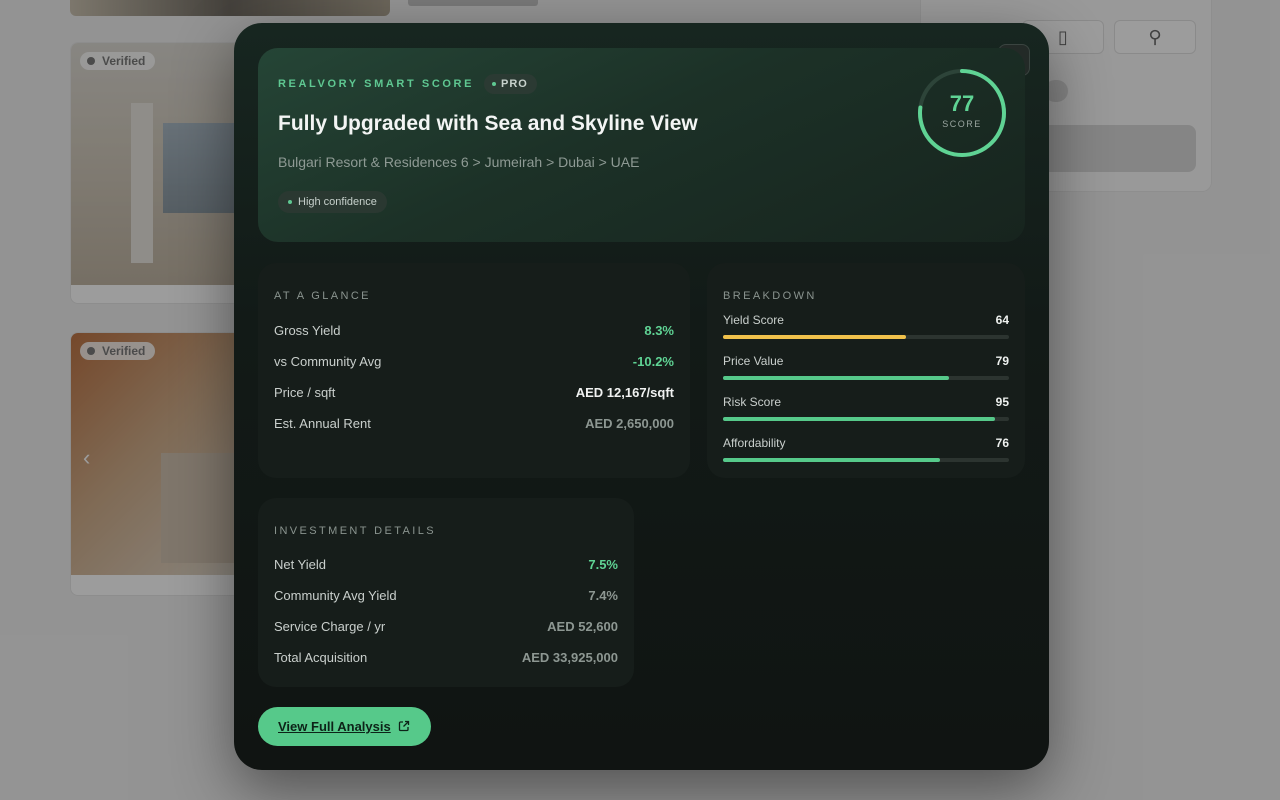  I want to click on metric-row: Total Acquisition AED 33,925,000, so click(446, 657).